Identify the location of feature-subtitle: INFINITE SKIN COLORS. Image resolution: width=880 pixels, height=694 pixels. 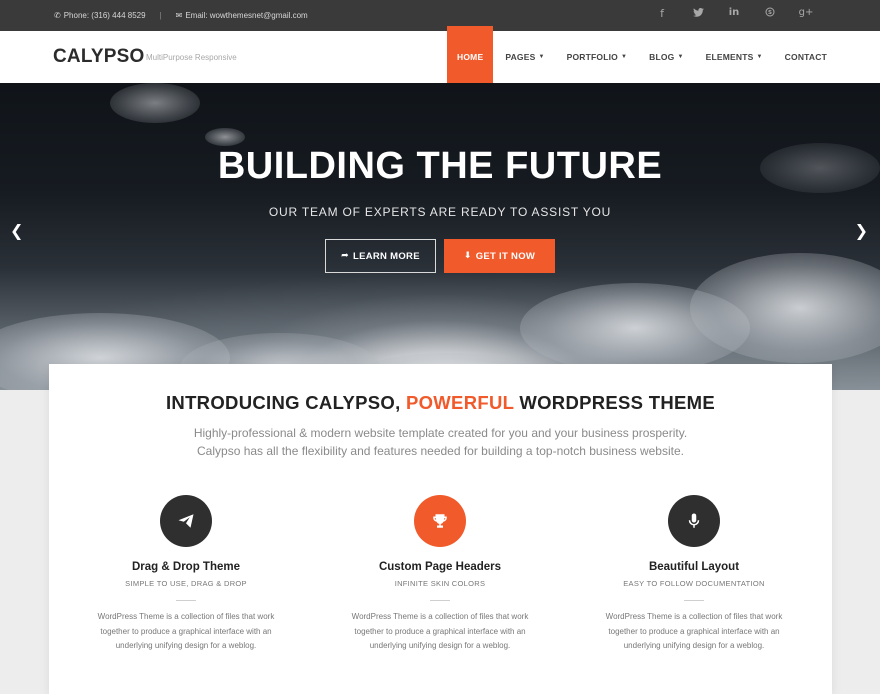
(440, 583).